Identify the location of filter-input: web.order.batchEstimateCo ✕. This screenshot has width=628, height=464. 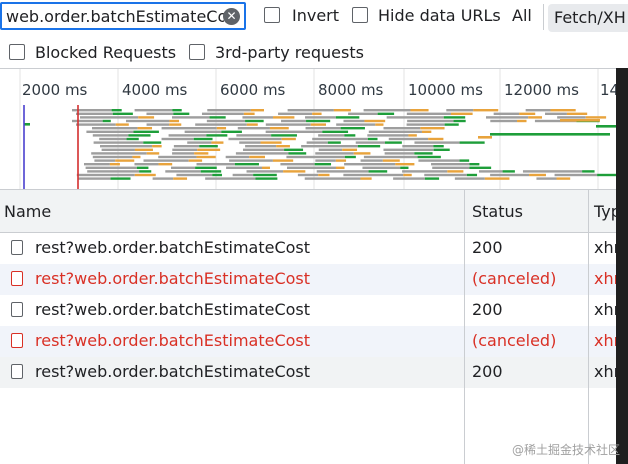
(123, 16).